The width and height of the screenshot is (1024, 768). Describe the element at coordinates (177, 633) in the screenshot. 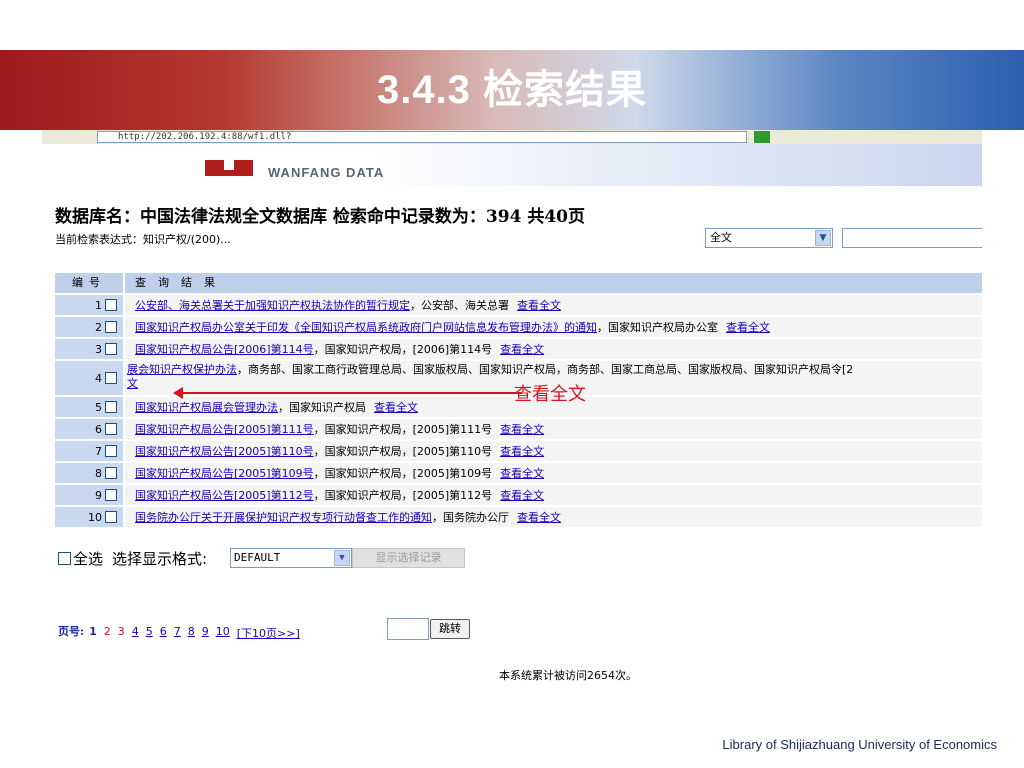

I see `pager-page-link: 7` at that location.